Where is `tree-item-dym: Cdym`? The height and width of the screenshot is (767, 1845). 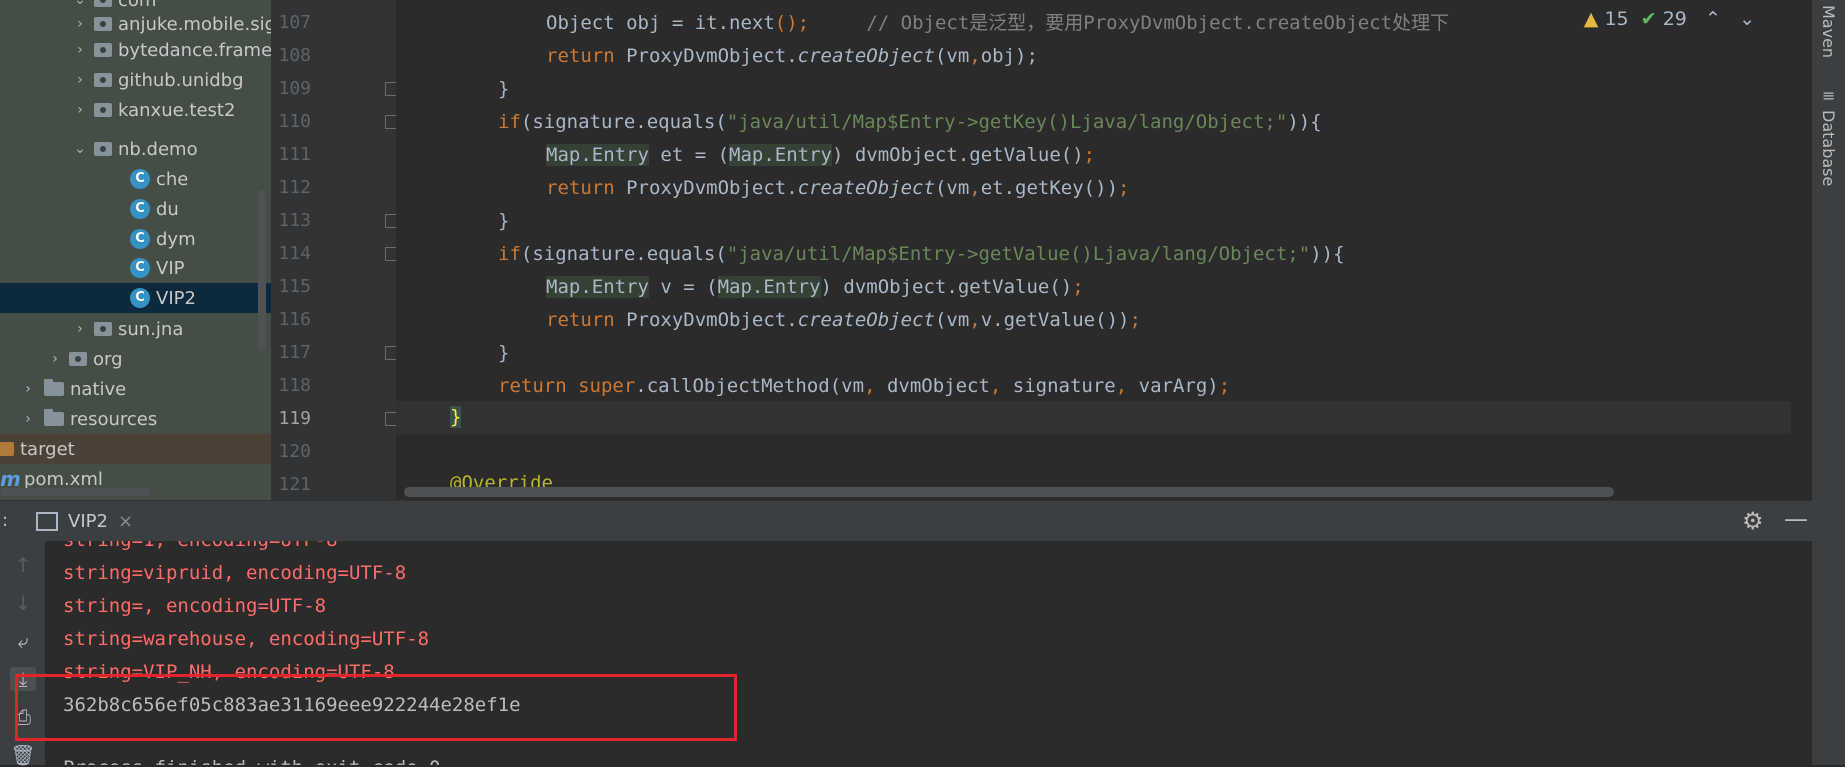
tree-item-dym: Cdym is located at coordinates (135, 239).